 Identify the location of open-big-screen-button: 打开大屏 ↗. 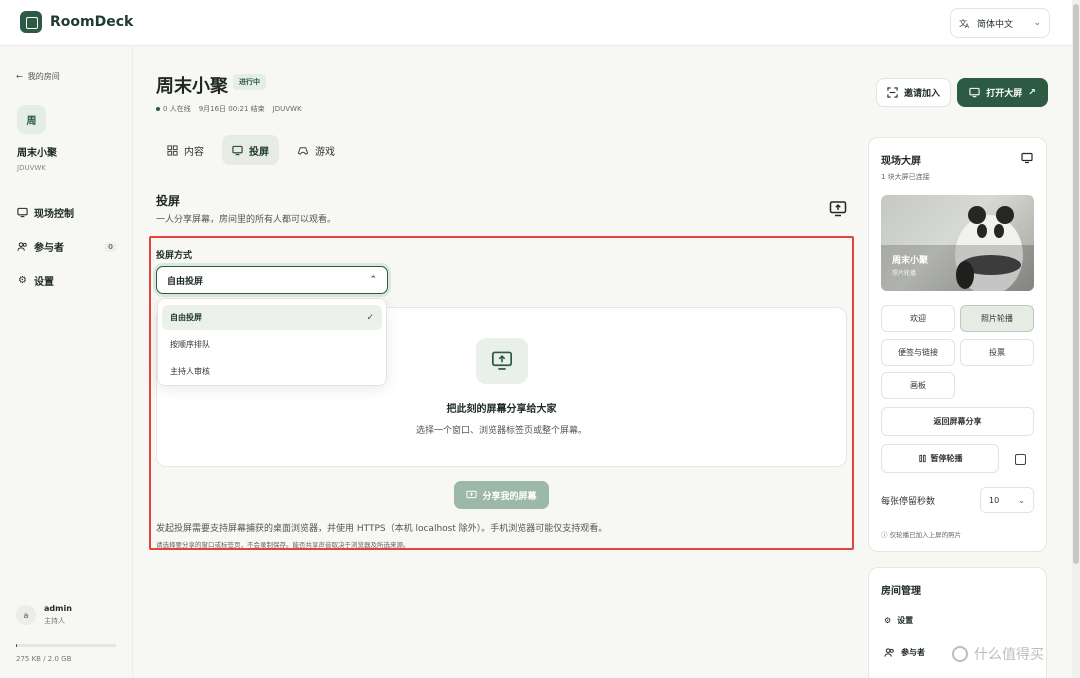
(1002, 92).